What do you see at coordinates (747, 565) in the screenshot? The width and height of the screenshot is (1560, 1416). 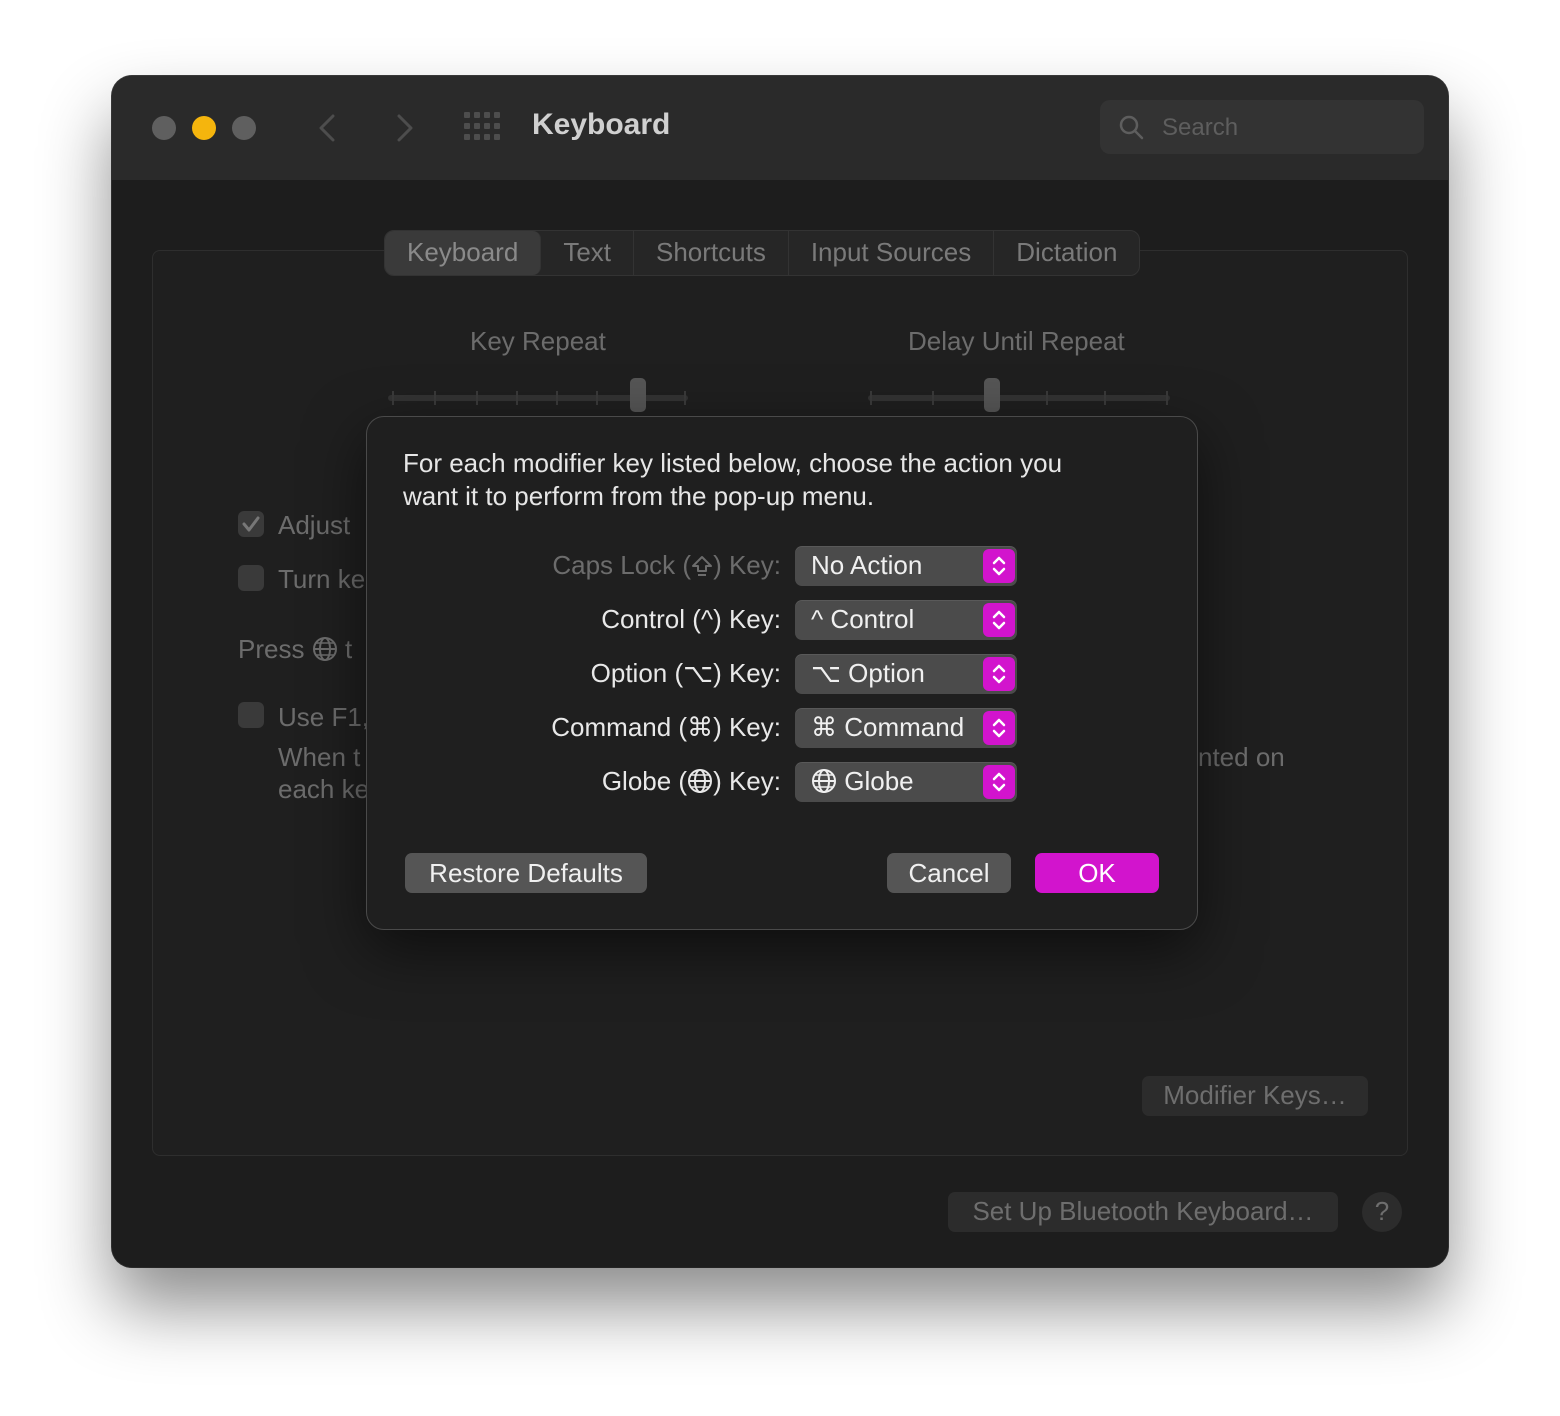 I see `caps-lock-label-post: ) Key:` at bounding box center [747, 565].